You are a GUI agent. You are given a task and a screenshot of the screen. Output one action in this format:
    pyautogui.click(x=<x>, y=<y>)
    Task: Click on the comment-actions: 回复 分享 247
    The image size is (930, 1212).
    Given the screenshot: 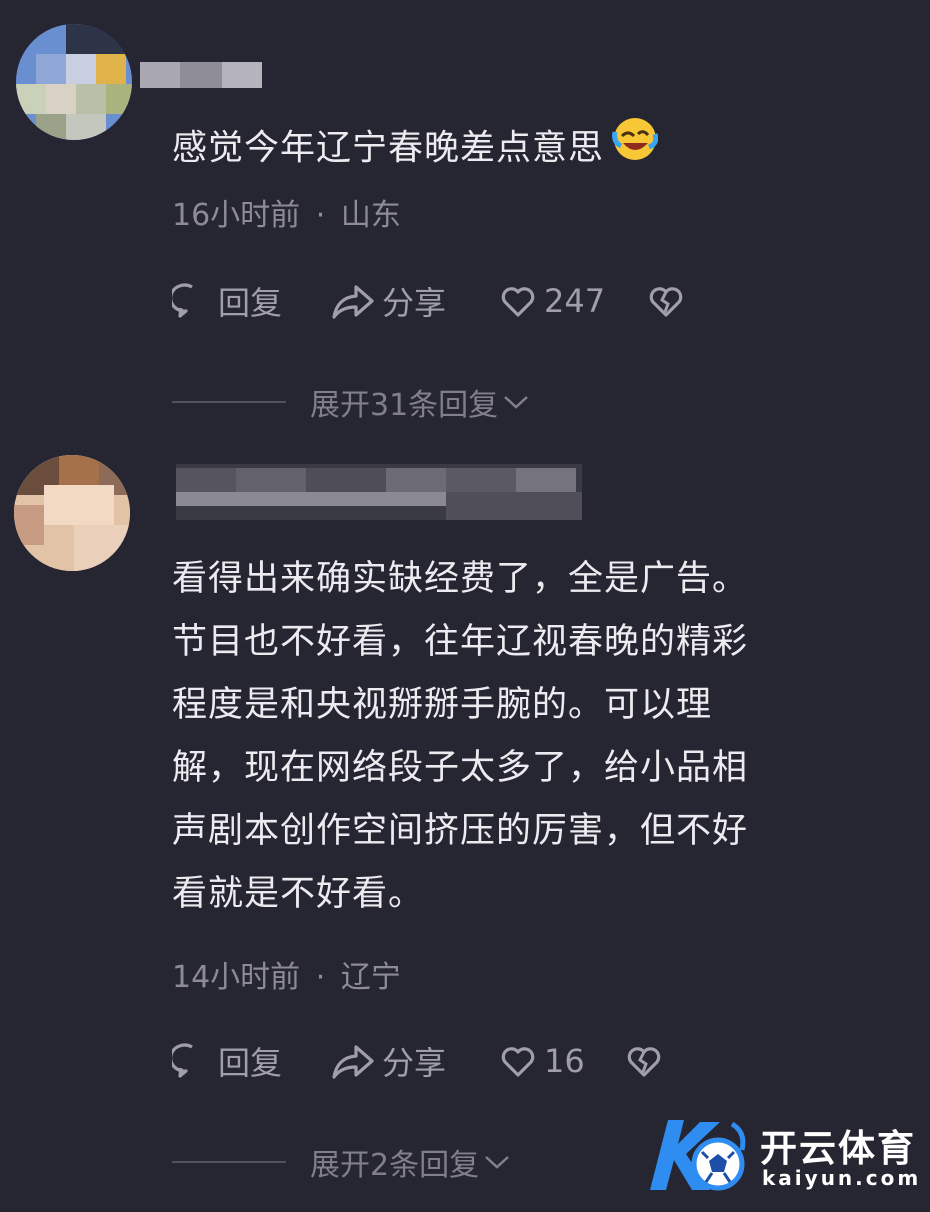 What is the action you would take?
    pyautogui.click(x=452, y=301)
    